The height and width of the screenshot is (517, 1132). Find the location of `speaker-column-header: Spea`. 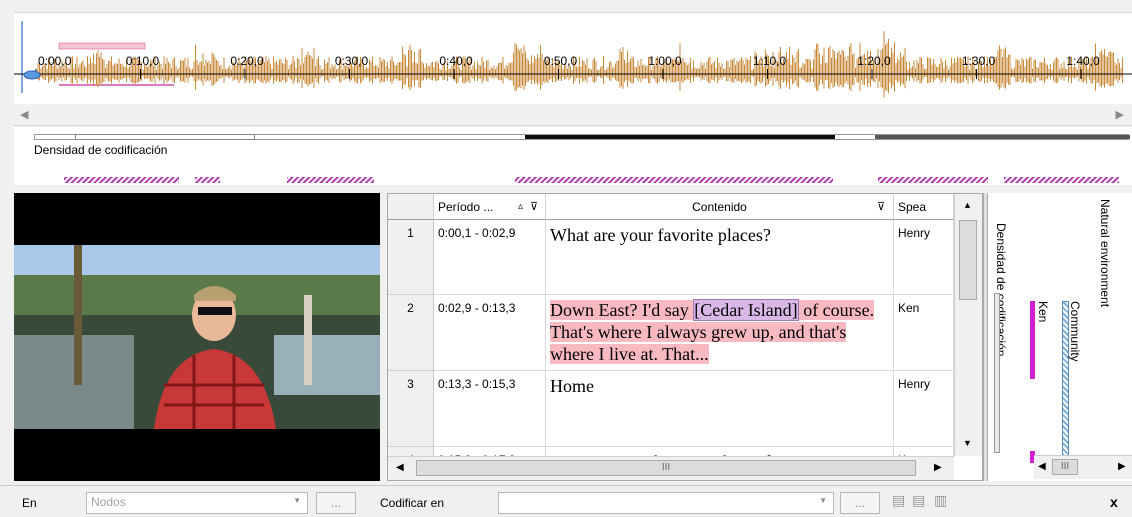

speaker-column-header: Spea is located at coordinates (924, 207).